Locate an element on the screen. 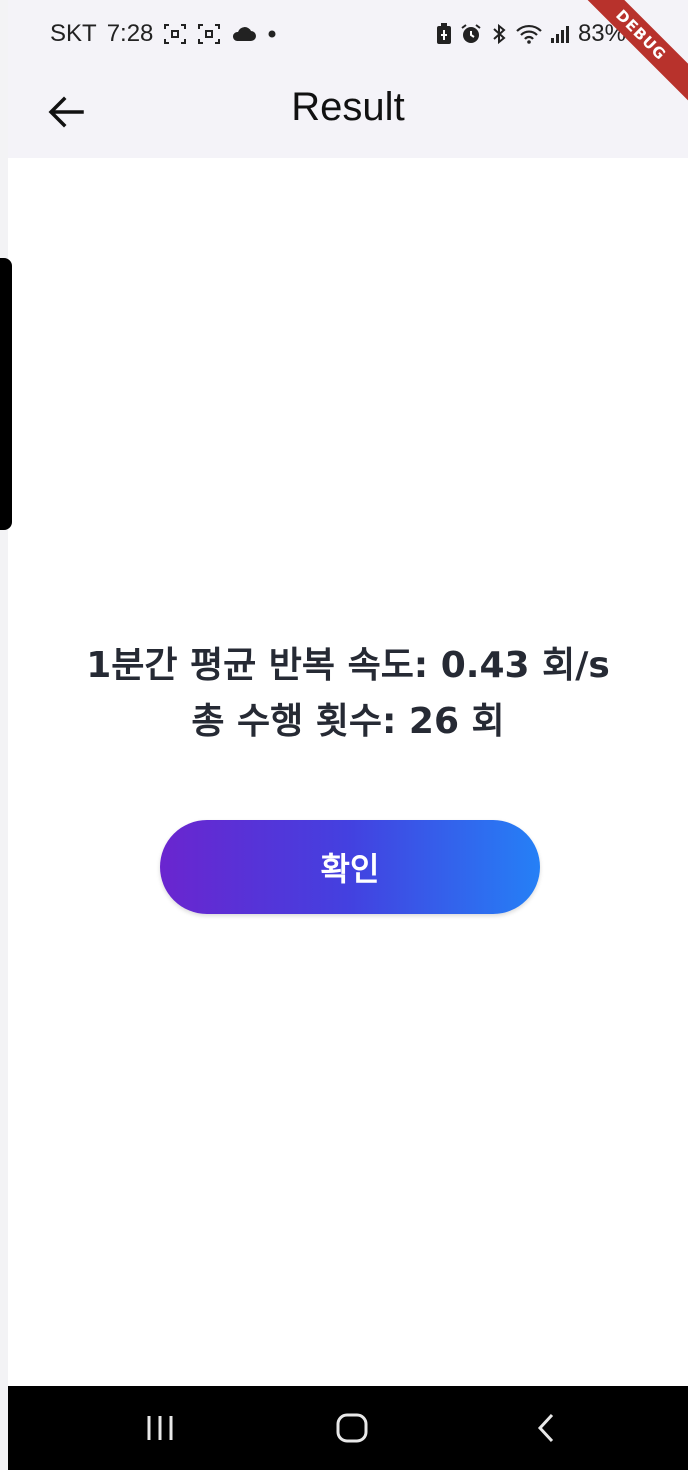 This screenshot has width=688, height=1470. system-nav-bar is located at coordinates (348, 1428).